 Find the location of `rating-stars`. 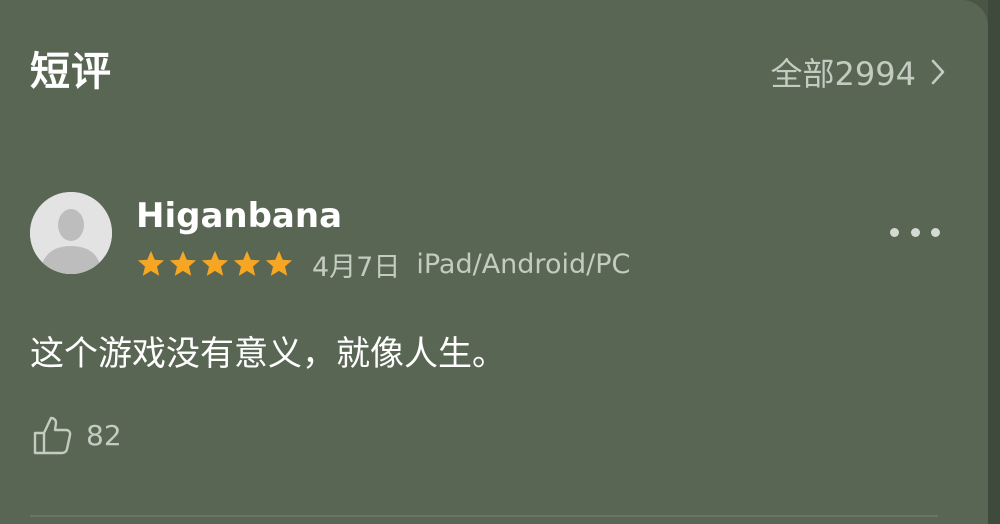

rating-stars is located at coordinates (215, 264).